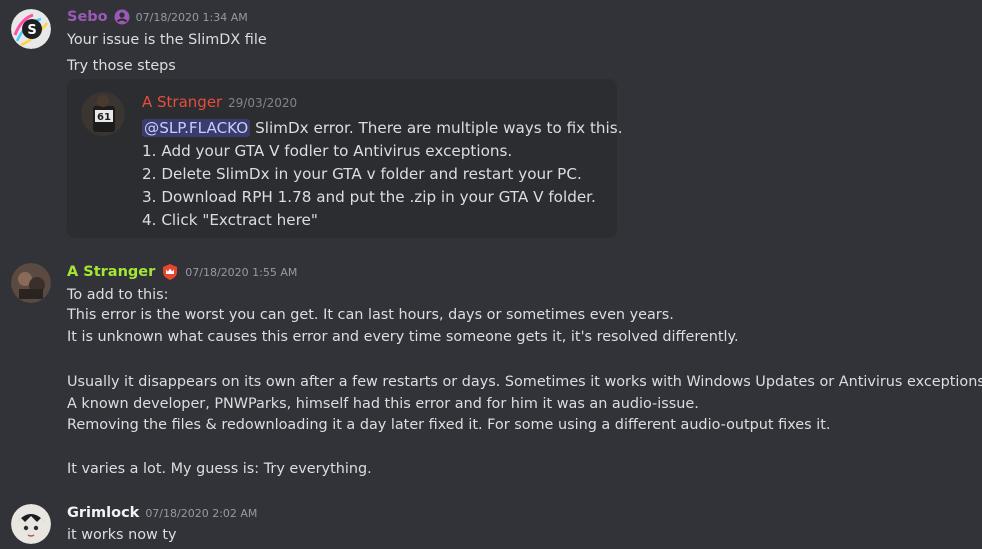 This screenshot has width=982, height=549. Describe the element at coordinates (31, 283) in the screenshot. I see `avatar-a-stranger` at that location.